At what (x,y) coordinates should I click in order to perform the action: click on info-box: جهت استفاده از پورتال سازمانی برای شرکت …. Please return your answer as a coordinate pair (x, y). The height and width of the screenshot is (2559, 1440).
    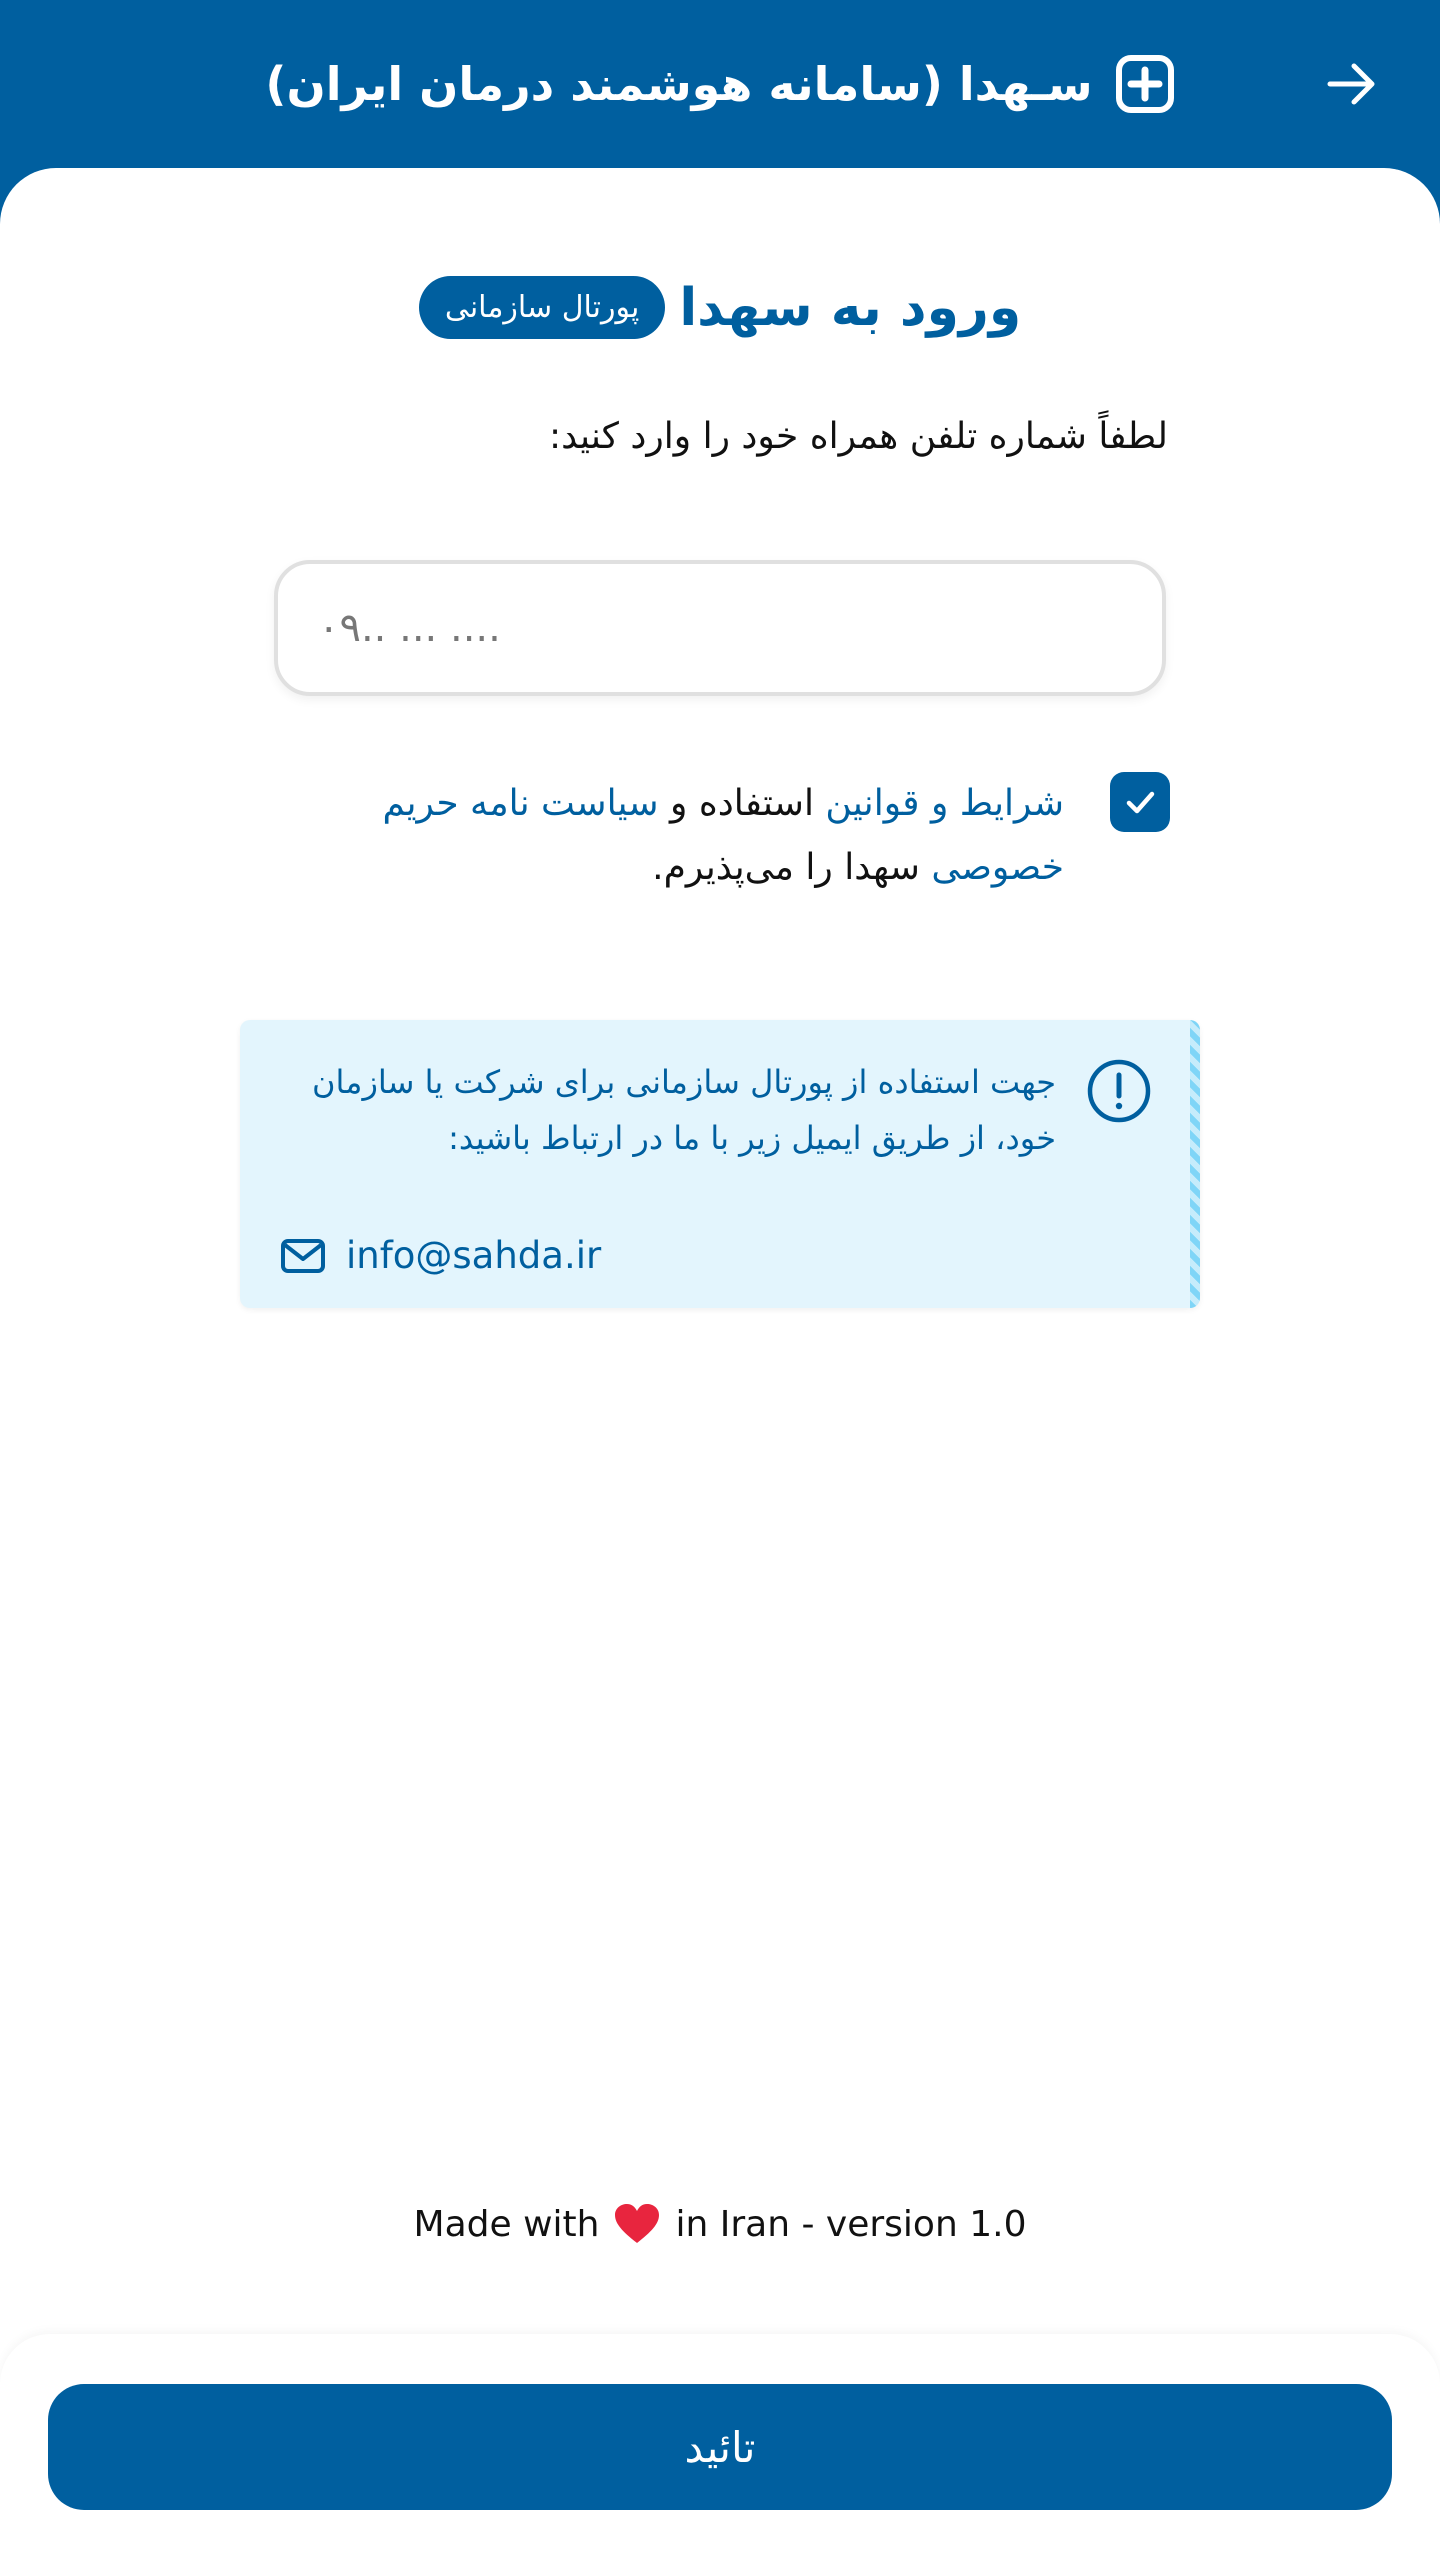
    Looking at the image, I should click on (720, 1164).